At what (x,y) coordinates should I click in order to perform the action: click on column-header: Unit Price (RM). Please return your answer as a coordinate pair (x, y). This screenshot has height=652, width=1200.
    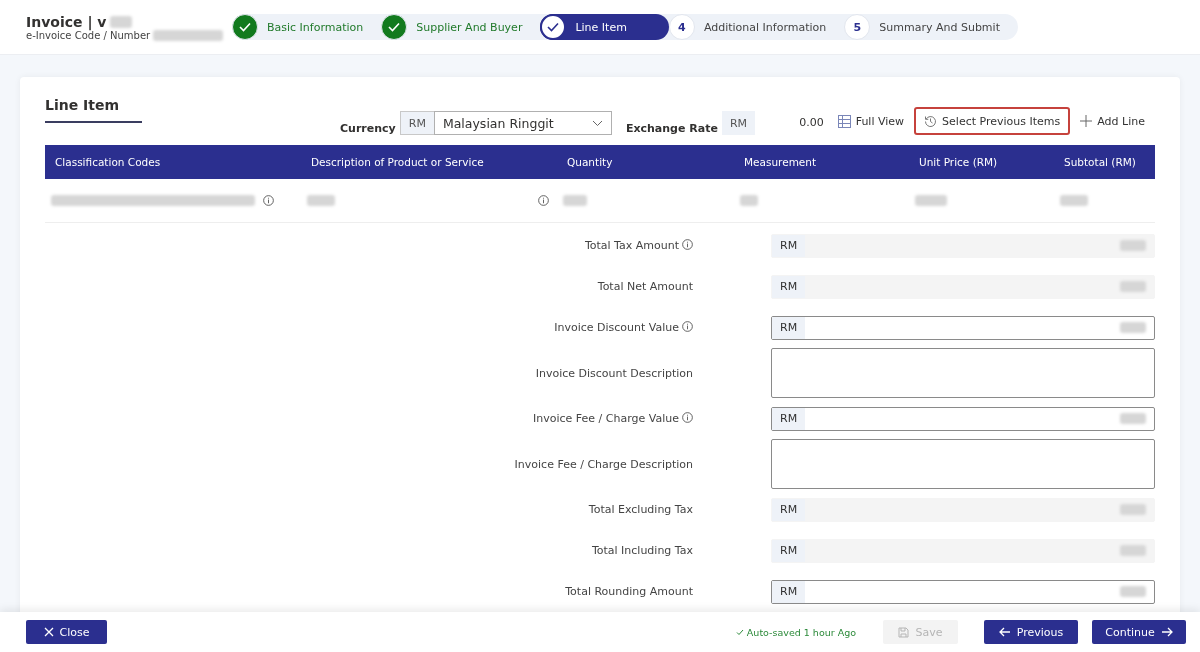
    Looking at the image, I should click on (959, 162).